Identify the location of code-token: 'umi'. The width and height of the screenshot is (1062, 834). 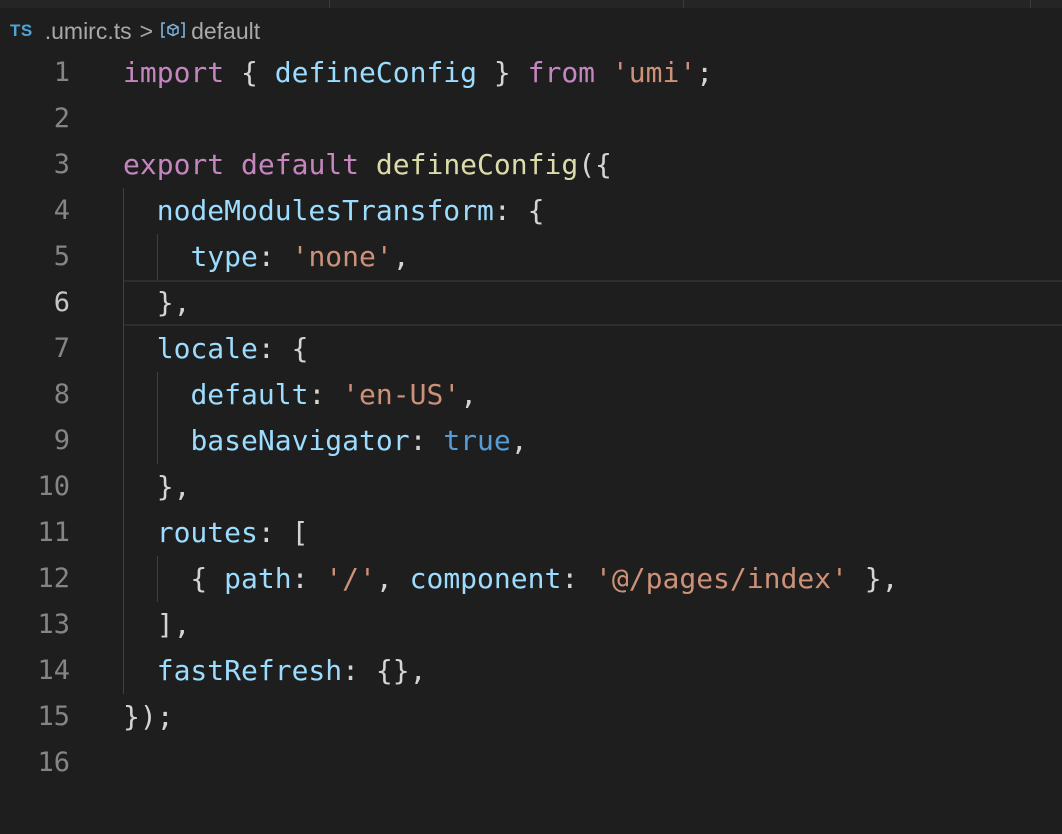
(654, 72).